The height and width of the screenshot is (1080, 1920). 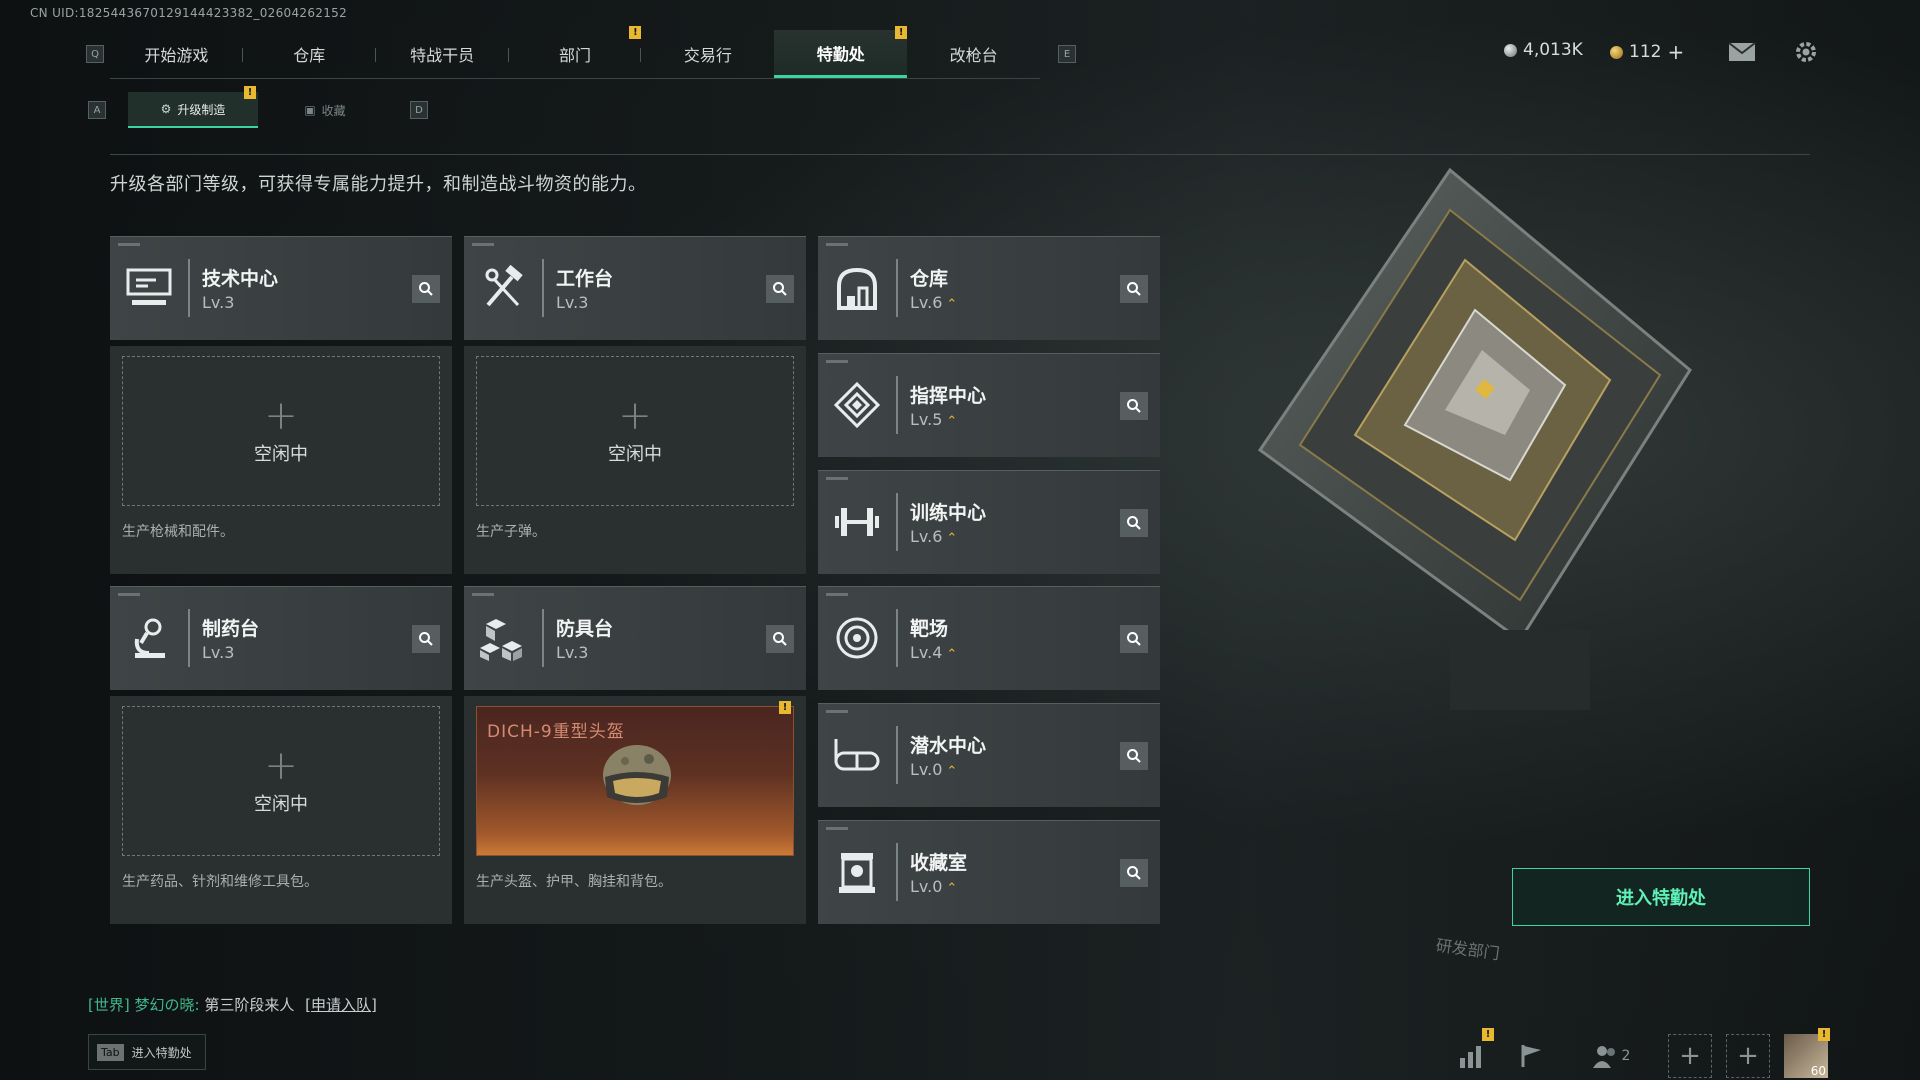 I want to click on tab-trade: 交易行, so click(x=707, y=54).